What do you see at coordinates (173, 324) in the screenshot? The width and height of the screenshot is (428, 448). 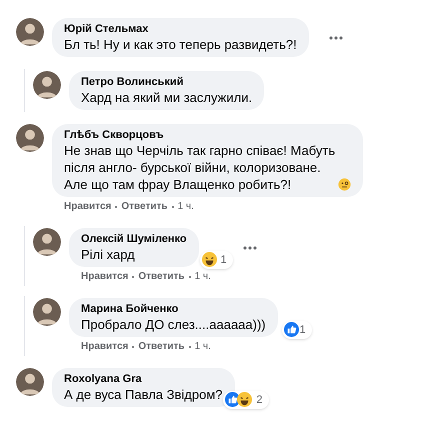 I see `comment-text: Пробрало ДО слез....аааааа)))` at bounding box center [173, 324].